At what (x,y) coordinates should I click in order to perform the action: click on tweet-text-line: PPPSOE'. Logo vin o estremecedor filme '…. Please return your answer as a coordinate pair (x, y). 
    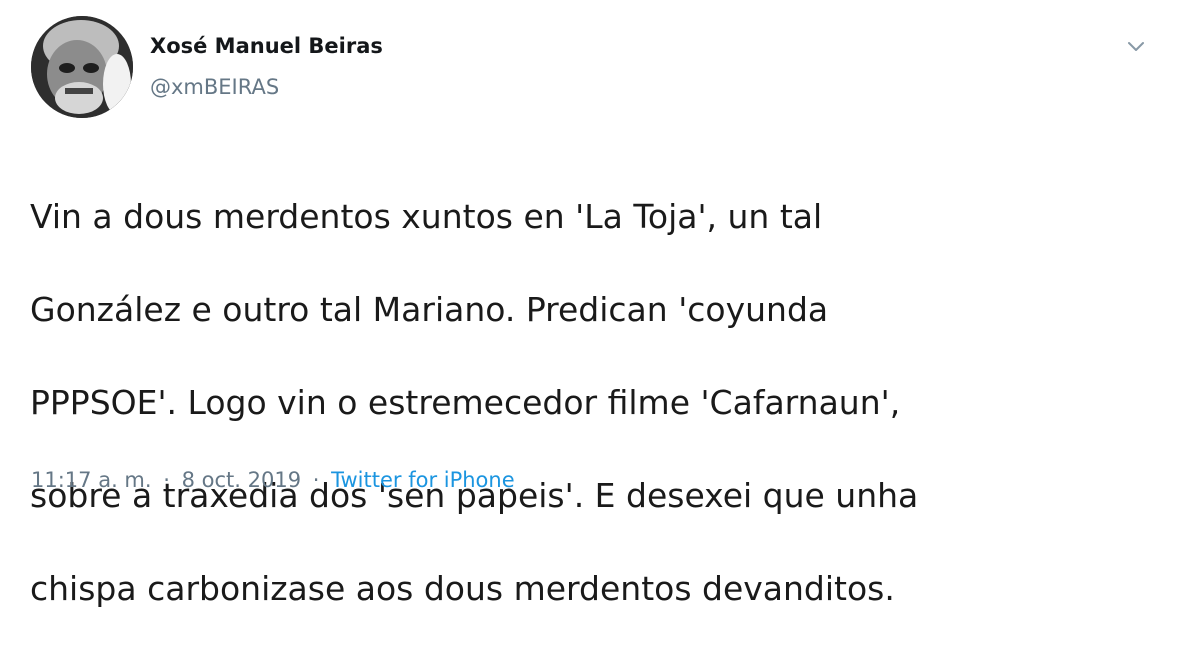
    Looking at the image, I should click on (465, 402).